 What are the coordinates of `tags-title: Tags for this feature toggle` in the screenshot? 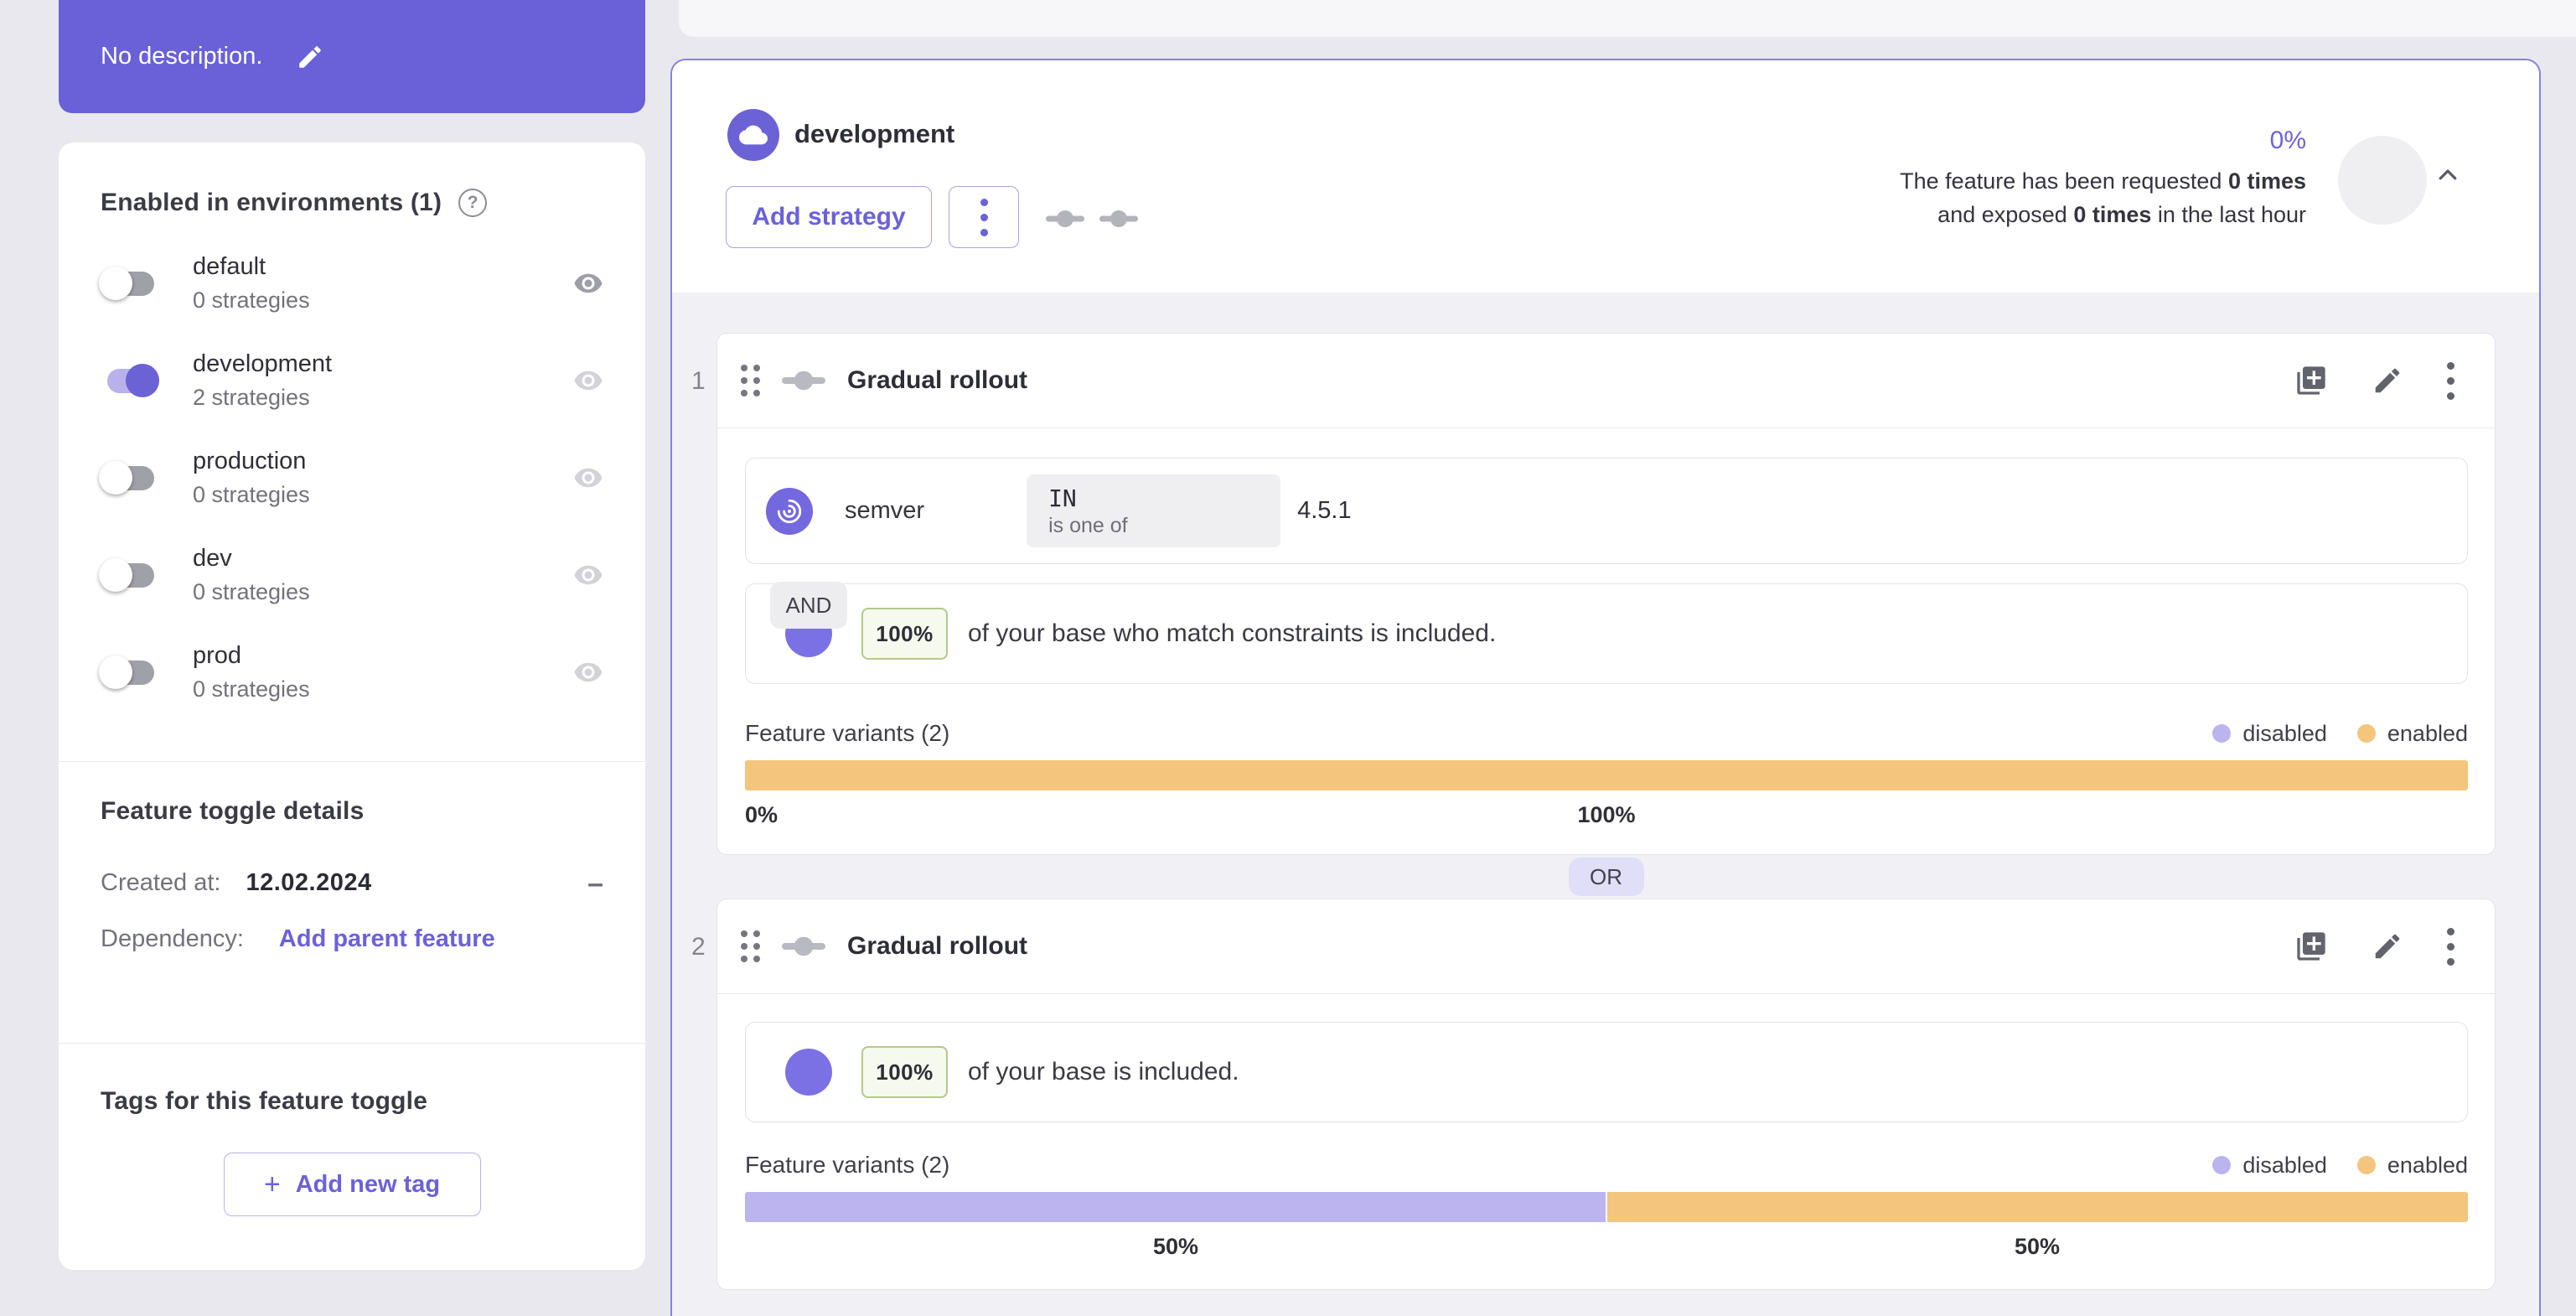 It's located at (264, 1101).